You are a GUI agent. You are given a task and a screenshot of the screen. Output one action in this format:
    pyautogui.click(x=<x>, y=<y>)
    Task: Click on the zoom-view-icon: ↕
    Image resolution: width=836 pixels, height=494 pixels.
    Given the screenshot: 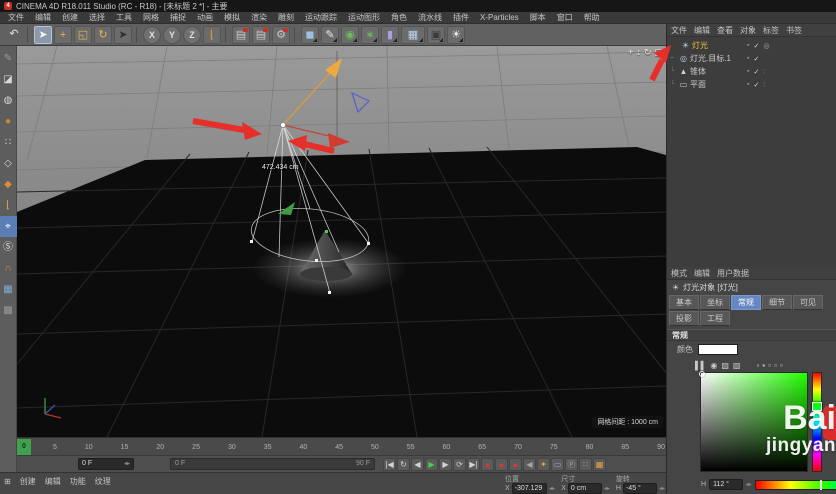 What is the action you would take?
    pyautogui.click(x=638, y=52)
    